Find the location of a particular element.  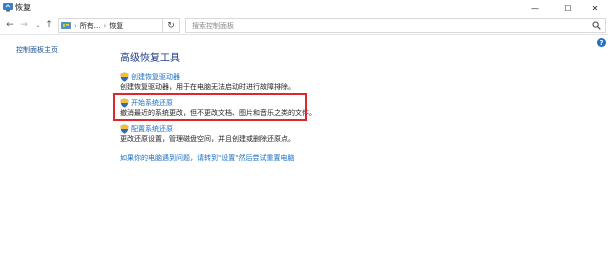

breadcrumb-recovery: 恢复 is located at coordinates (116, 26).